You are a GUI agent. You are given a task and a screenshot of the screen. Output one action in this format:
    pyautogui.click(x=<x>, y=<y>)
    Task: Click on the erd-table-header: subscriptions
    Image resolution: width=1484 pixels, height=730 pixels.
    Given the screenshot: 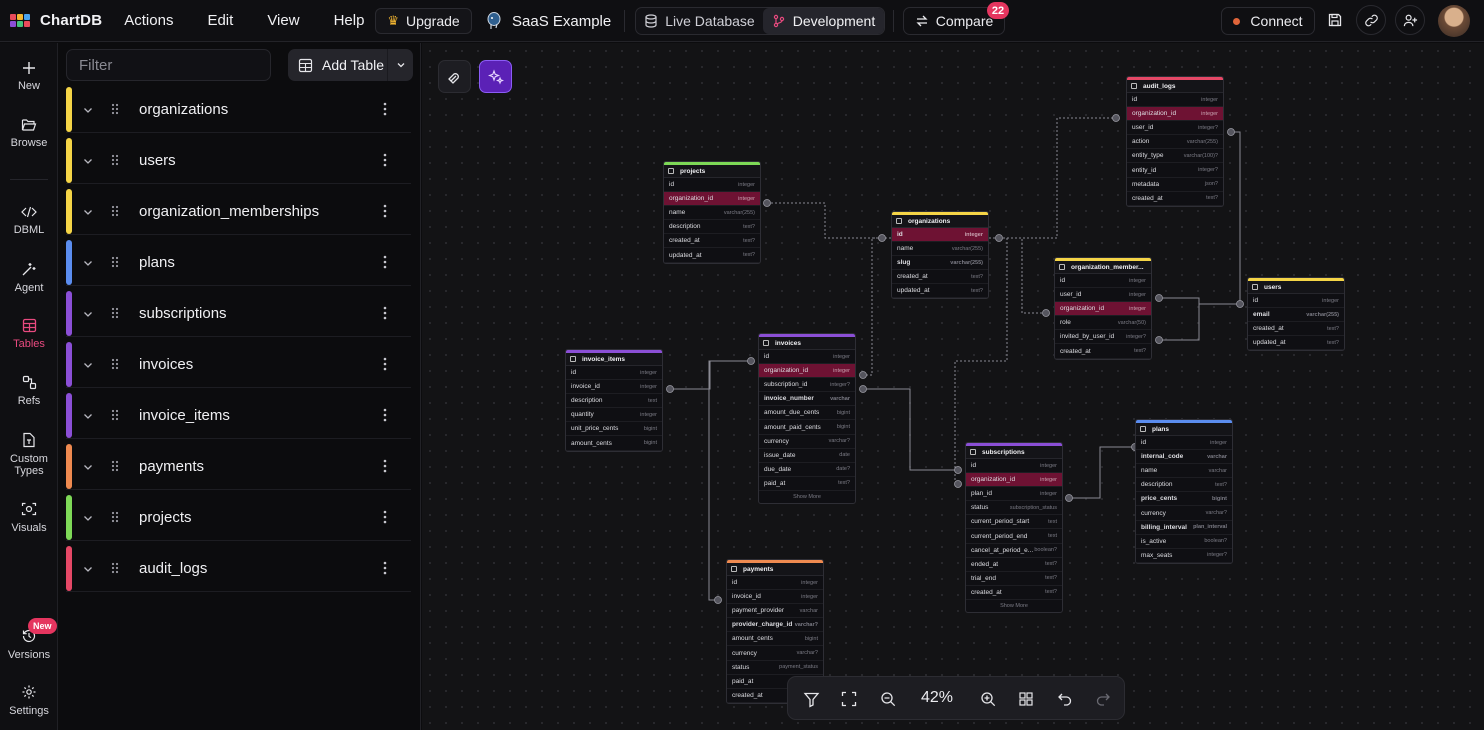 What is the action you would take?
    pyautogui.click(x=1014, y=451)
    